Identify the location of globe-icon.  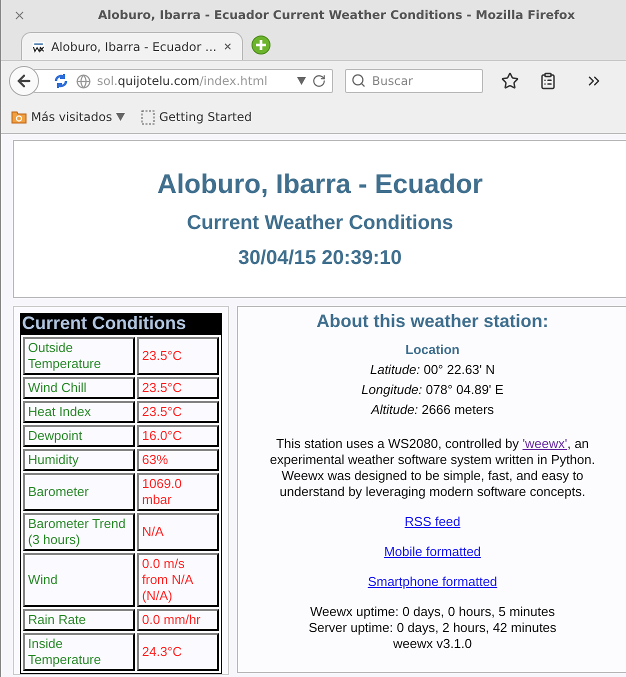
(83, 81).